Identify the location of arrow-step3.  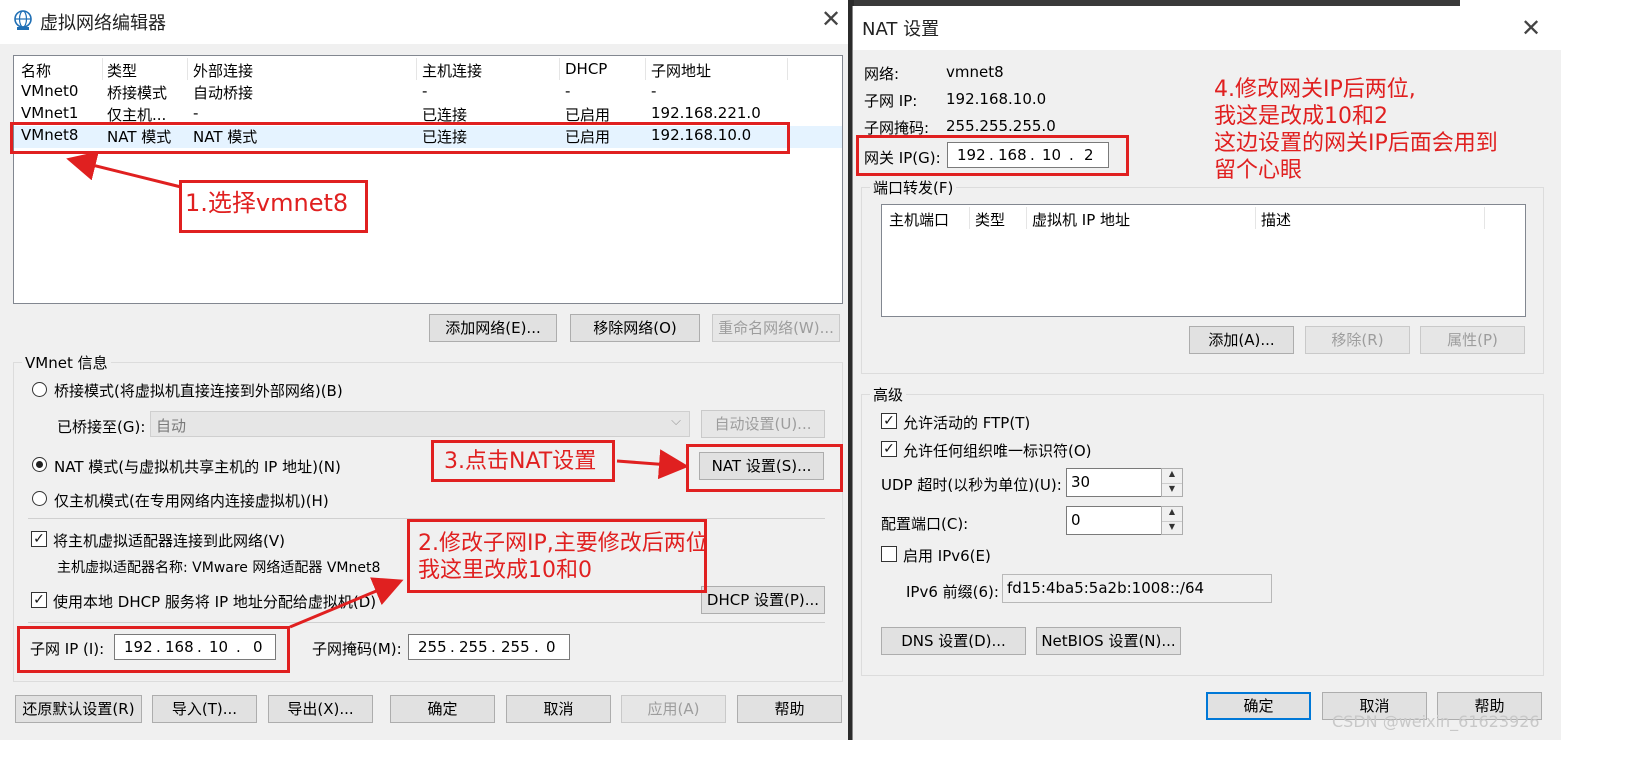
(652, 464).